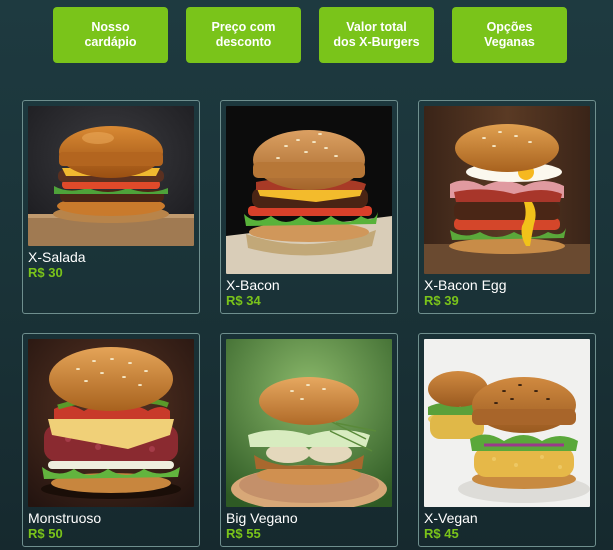 Image resolution: width=613 pixels, height=550 pixels. What do you see at coordinates (262, 518) in the screenshot?
I see `menu-item-name: Big Vegano` at bounding box center [262, 518].